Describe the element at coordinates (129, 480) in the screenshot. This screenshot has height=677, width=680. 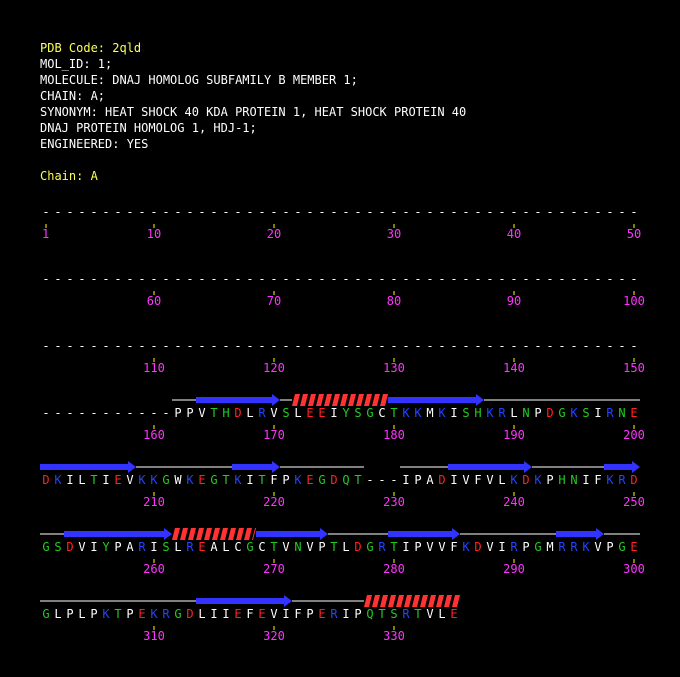
I see `residue: V` at that location.